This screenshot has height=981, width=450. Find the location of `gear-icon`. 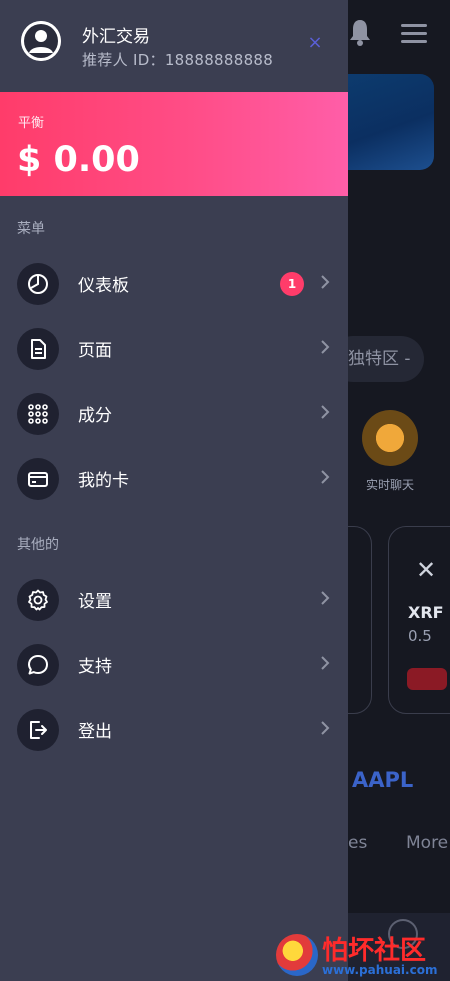

gear-icon is located at coordinates (38, 600).